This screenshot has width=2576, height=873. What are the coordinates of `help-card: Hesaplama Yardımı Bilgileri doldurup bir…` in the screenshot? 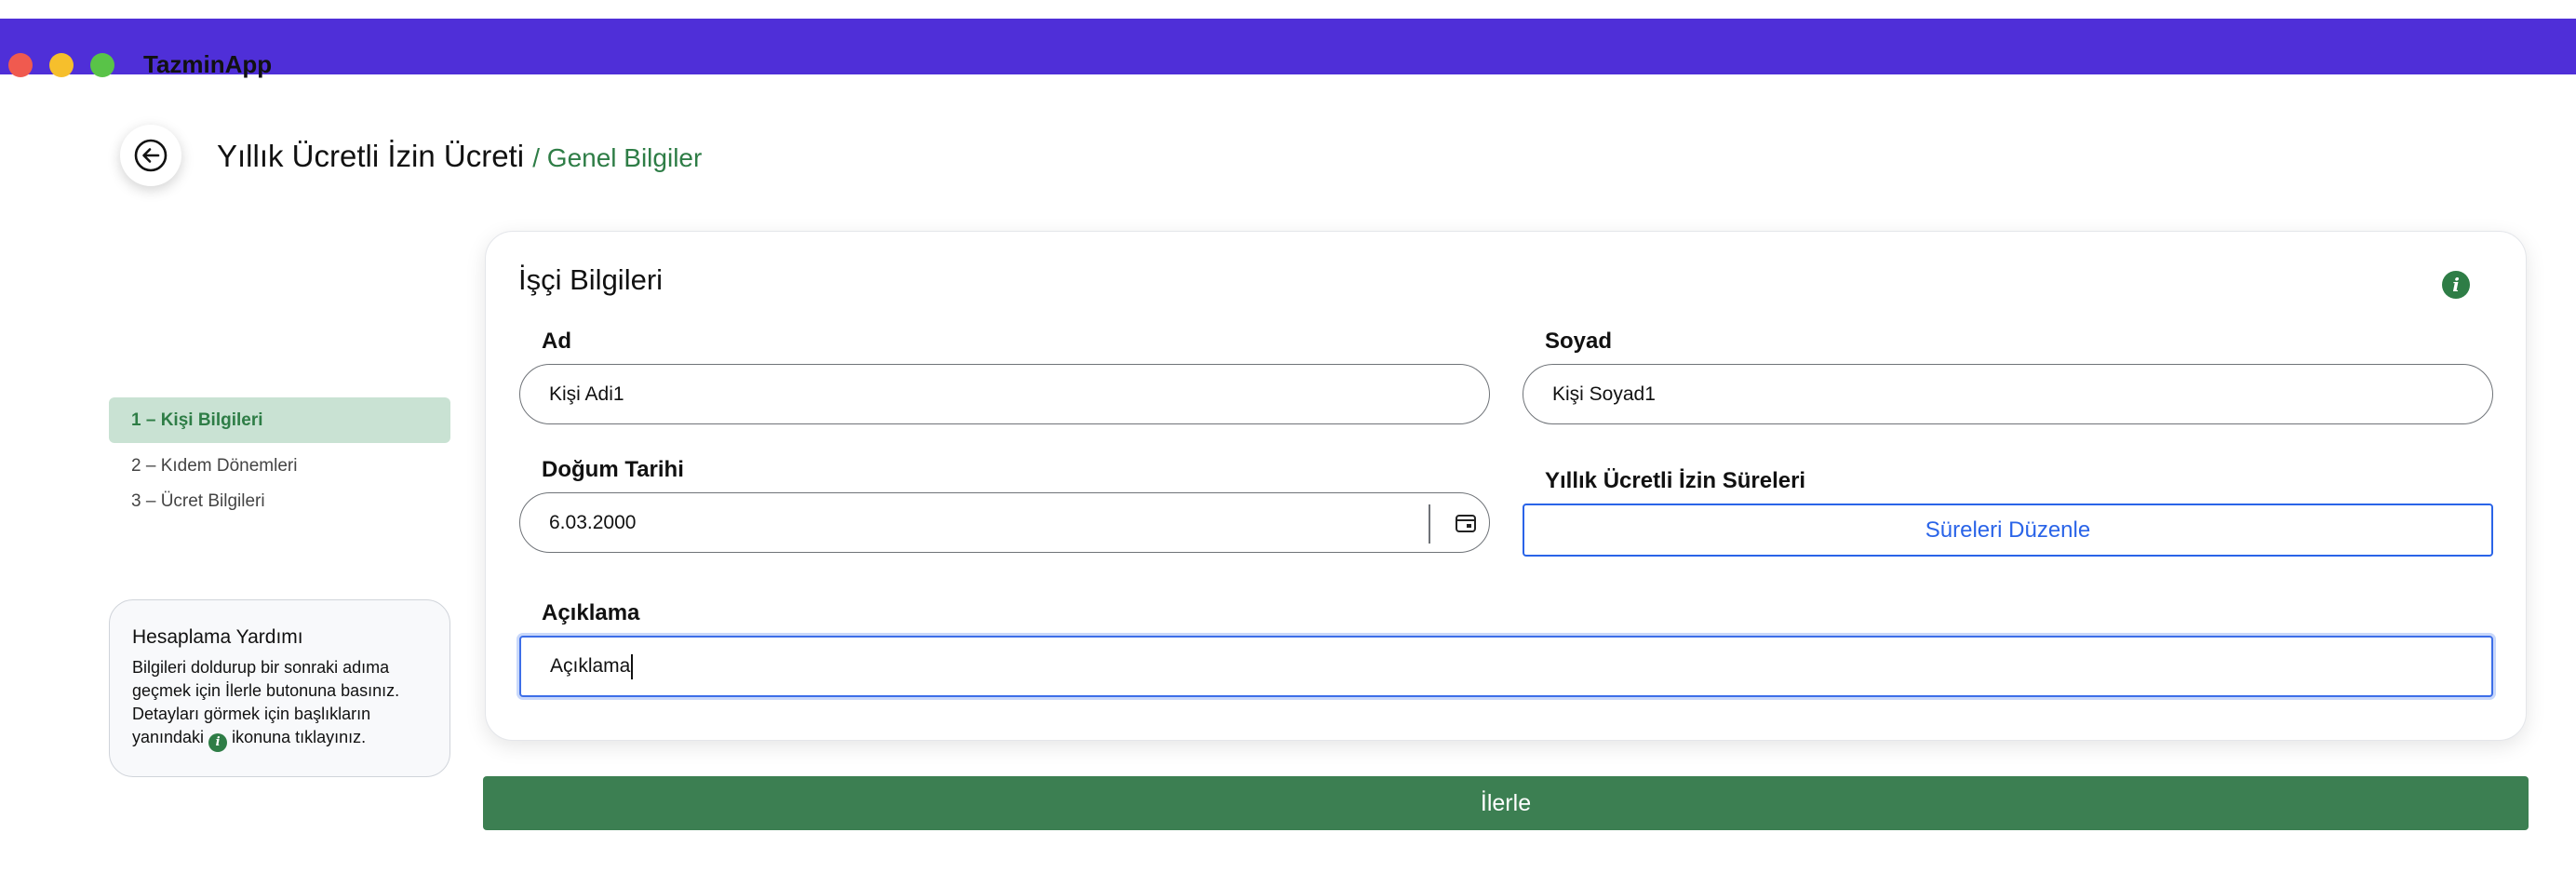 It's located at (279, 688).